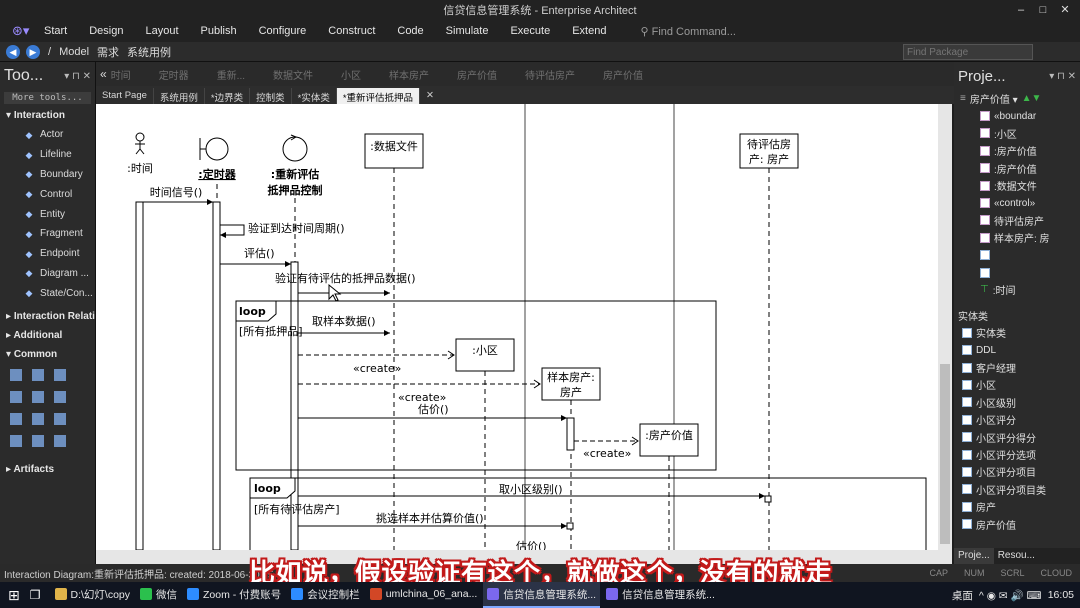  I want to click on back-icon: ◀, so click(13, 51).